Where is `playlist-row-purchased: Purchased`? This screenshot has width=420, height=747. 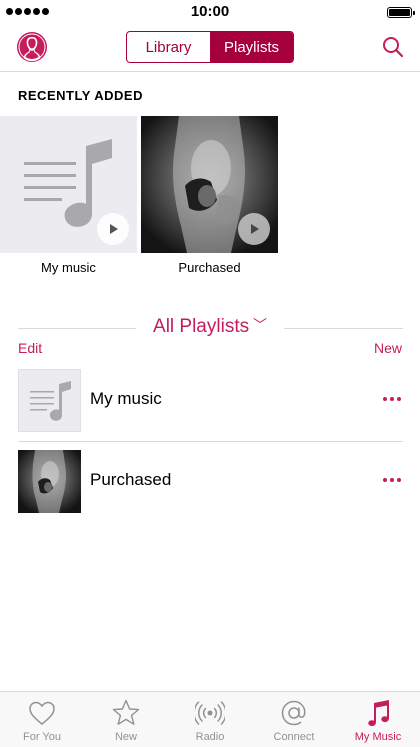
playlist-row-purchased: Purchased is located at coordinates (210, 482).